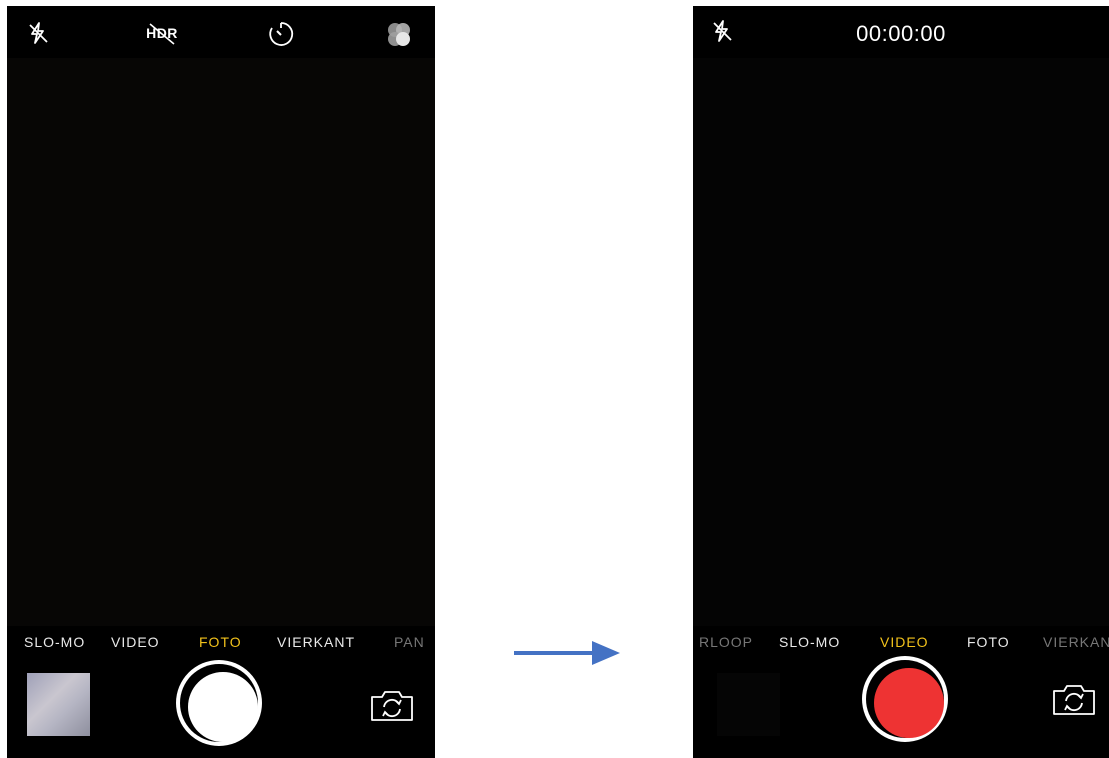  I want to click on record-button, so click(905, 699).